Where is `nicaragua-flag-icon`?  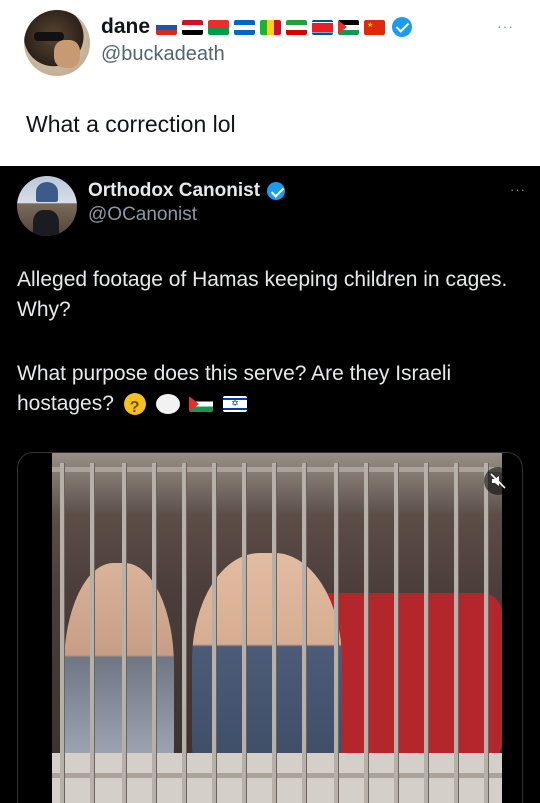 nicaragua-flag-icon is located at coordinates (245, 27).